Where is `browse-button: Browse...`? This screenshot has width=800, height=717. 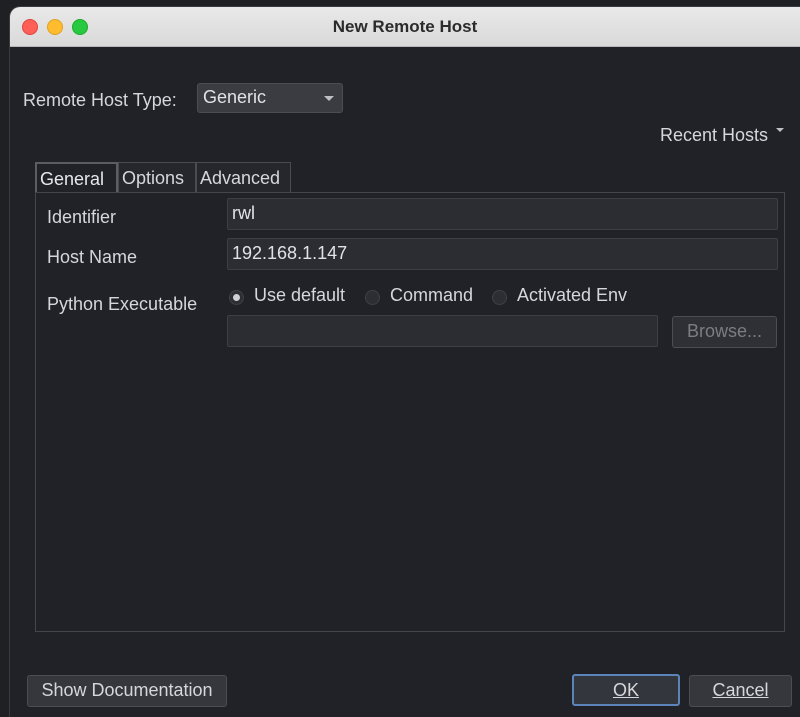 browse-button: Browse... is located at coordinates (724, 332).